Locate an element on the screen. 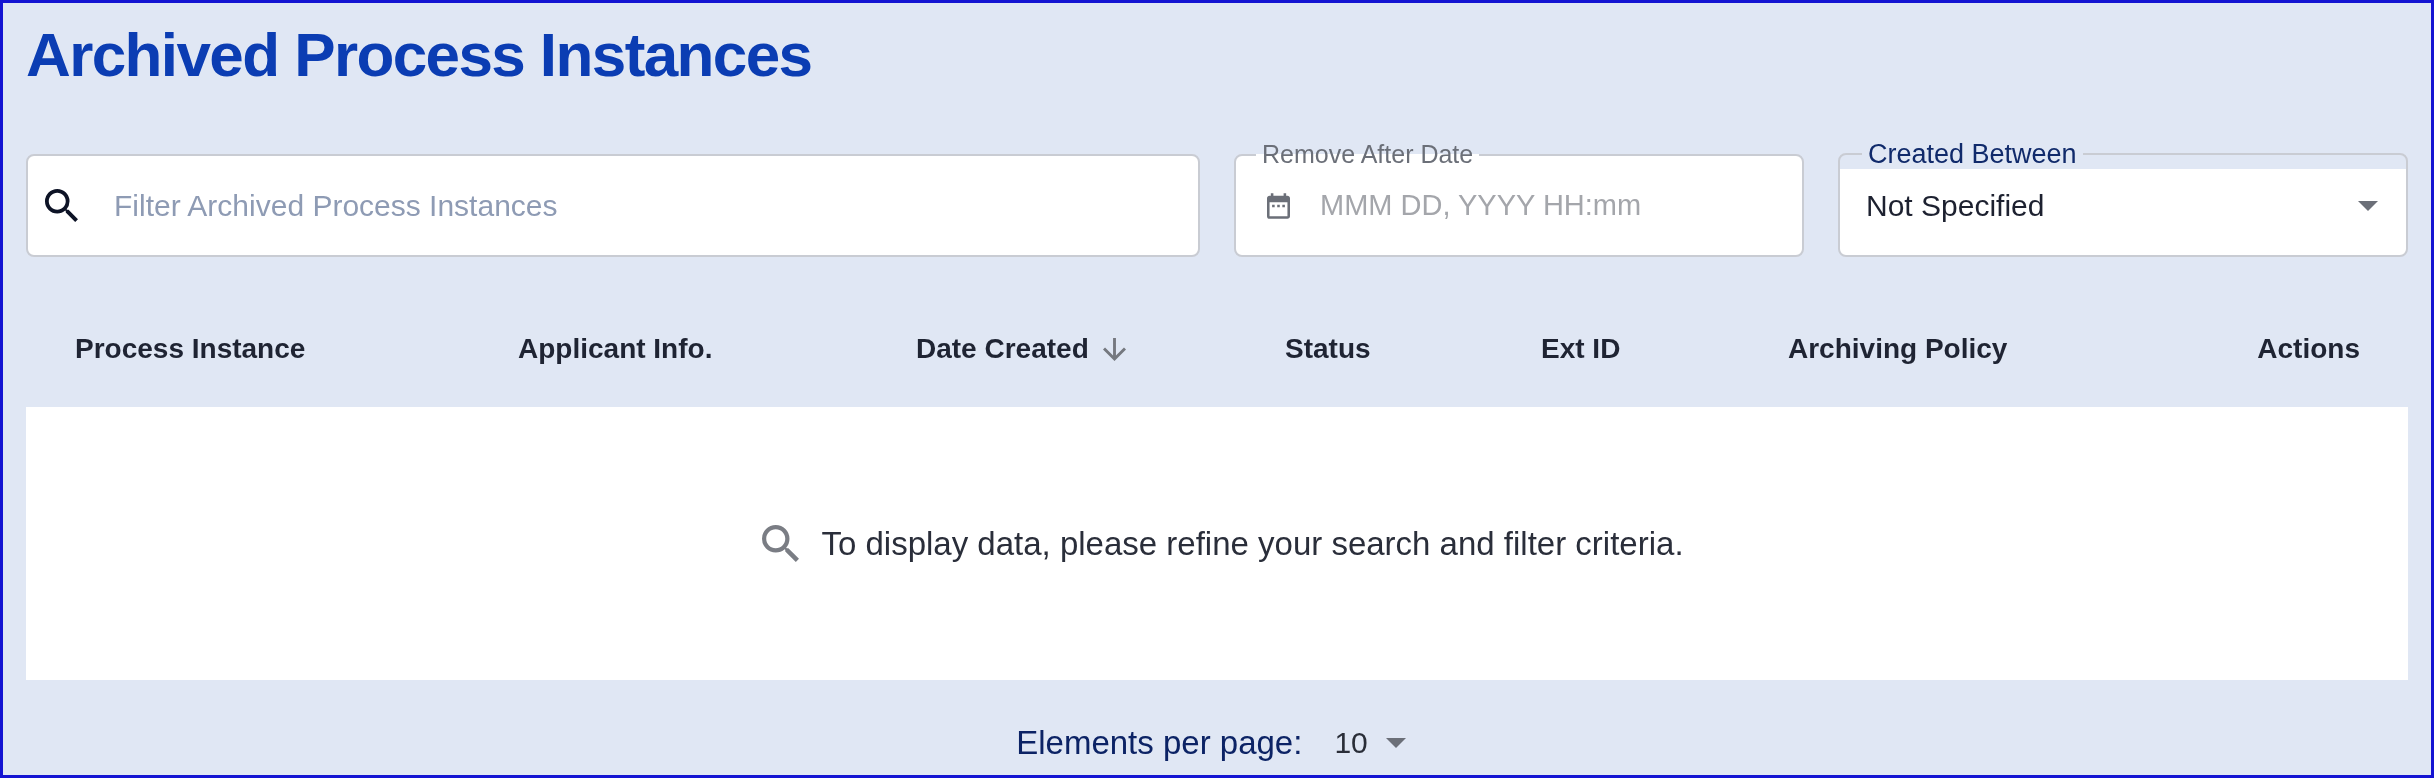 The image size is (2434, 778). column-header: Process Instance is located at coordinates (190, 349).